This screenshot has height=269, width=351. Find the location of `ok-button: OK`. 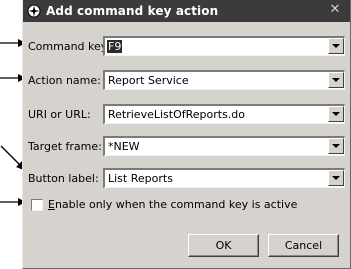

ok-button: OK is located at coordinates (223, 245).